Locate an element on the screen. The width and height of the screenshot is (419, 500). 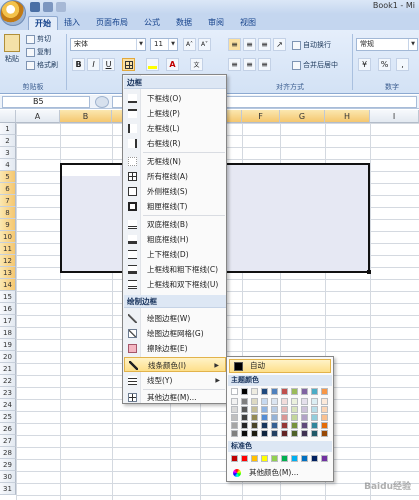
merge-center-button: 合并后居中 is located at coordinates (315, 65).